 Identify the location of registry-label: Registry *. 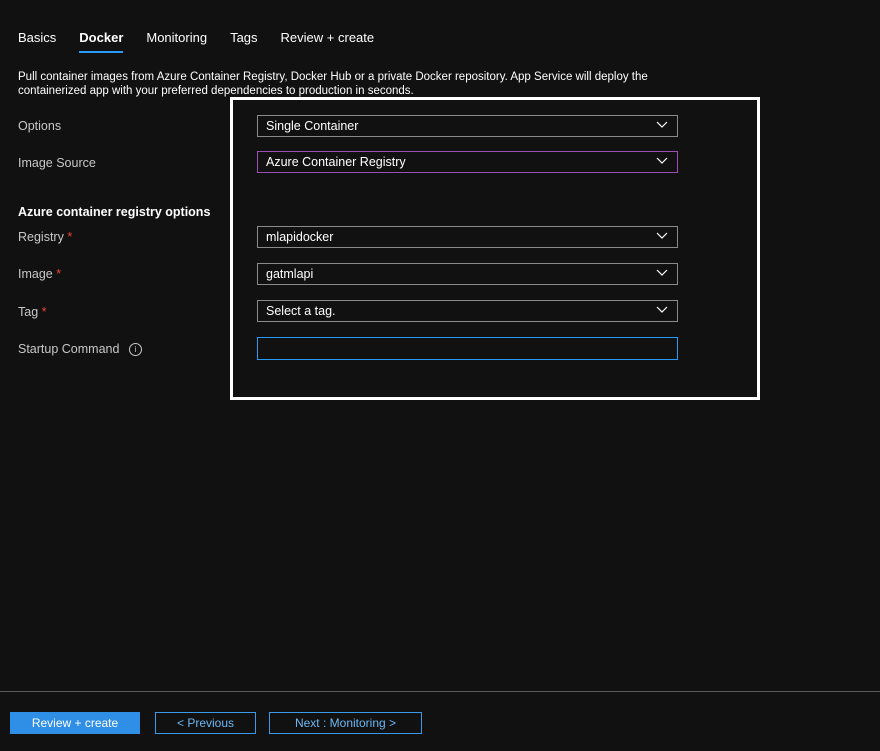
(45, 237).